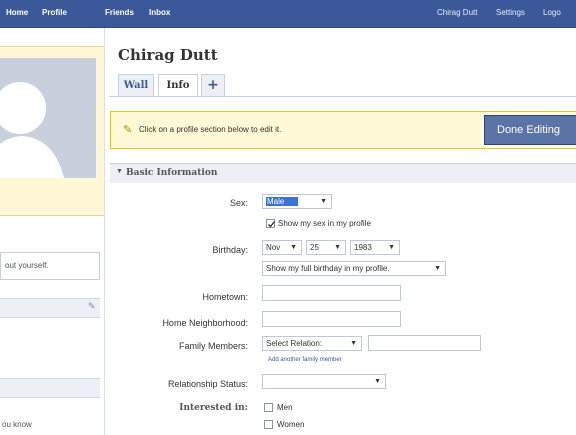 This screenshot has width=576, height=435. I want to click on profile-picture, so click(48, 118).